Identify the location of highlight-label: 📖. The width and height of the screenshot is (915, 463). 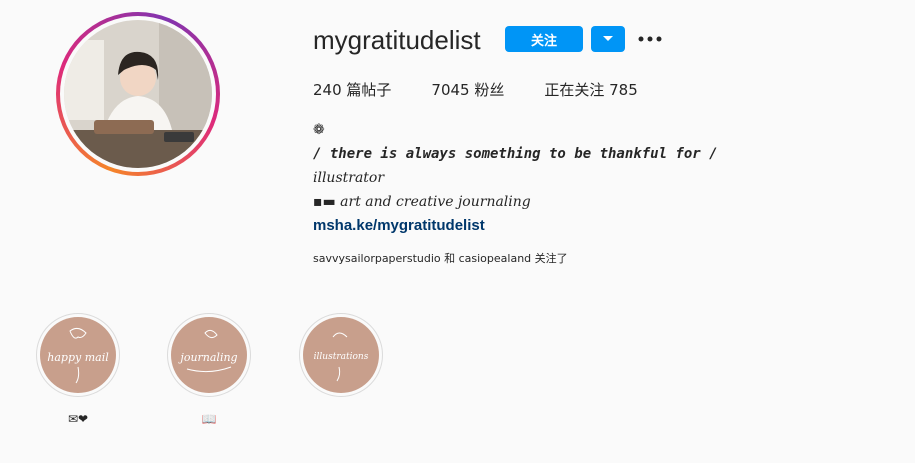
(209, 419).